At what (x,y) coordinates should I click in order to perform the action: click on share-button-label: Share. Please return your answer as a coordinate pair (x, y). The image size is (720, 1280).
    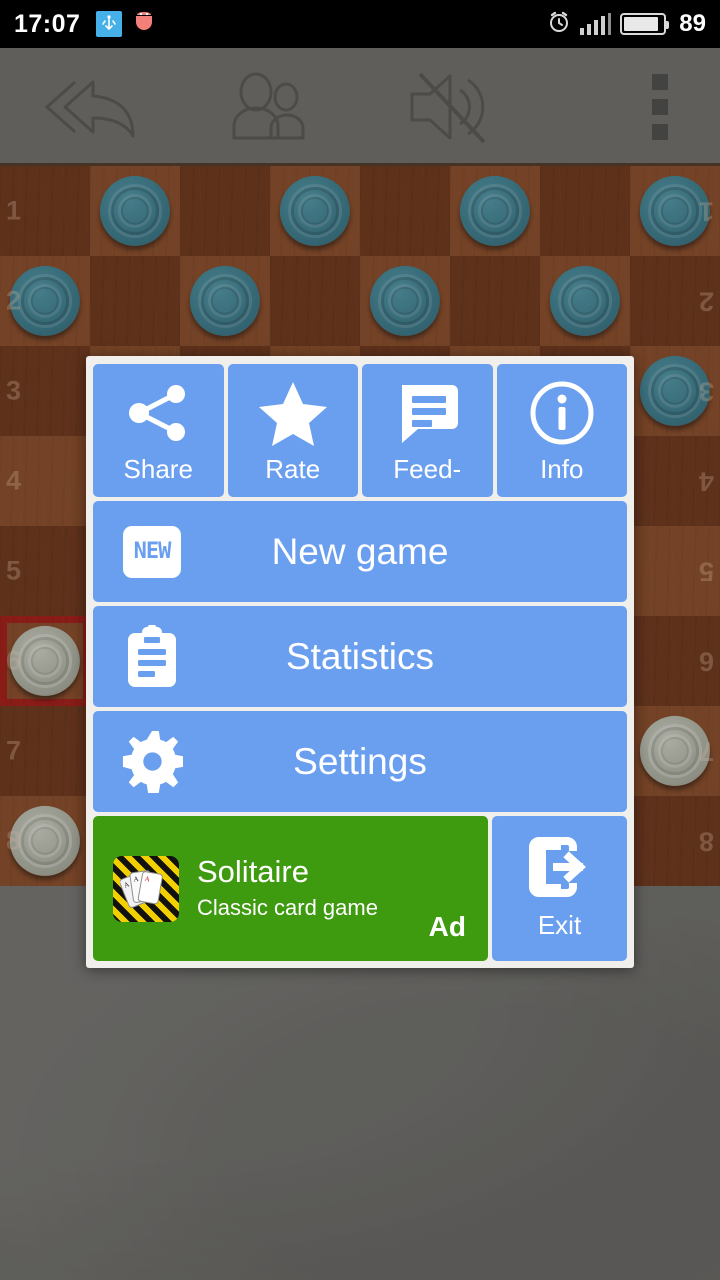
    Looking at the image, I should click on (158, 468).